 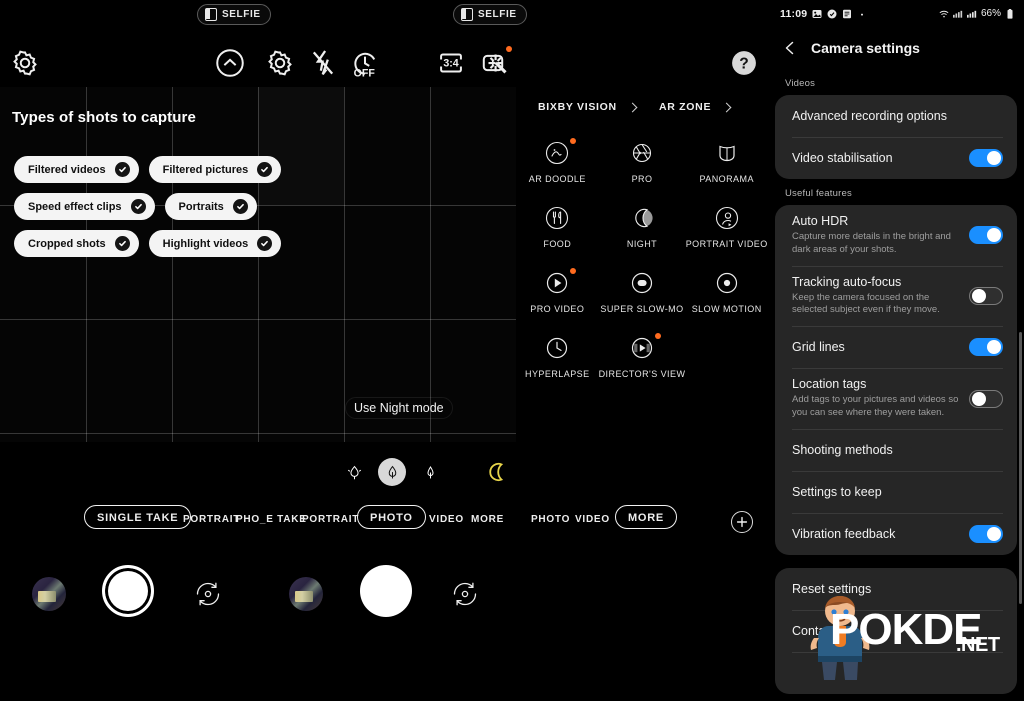 I want to click on mode-hyperlapse: HYPERLAPSE, so click(x=557, y=356).